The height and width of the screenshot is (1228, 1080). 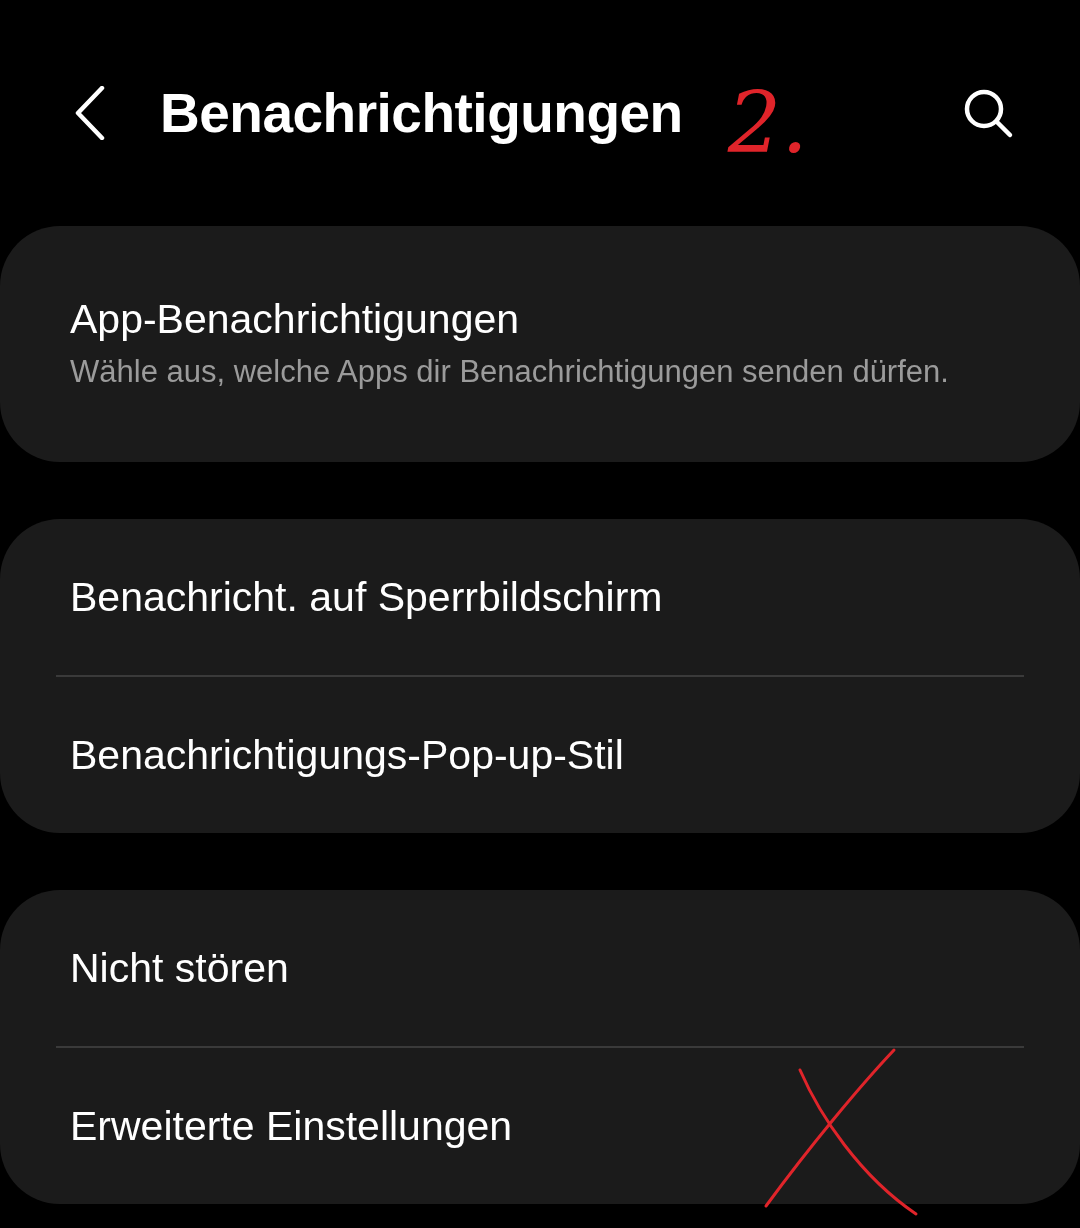 I want to click on settings-item: Benachrichtigungs-Pop-up-Stil, so click(x=540, y=755).